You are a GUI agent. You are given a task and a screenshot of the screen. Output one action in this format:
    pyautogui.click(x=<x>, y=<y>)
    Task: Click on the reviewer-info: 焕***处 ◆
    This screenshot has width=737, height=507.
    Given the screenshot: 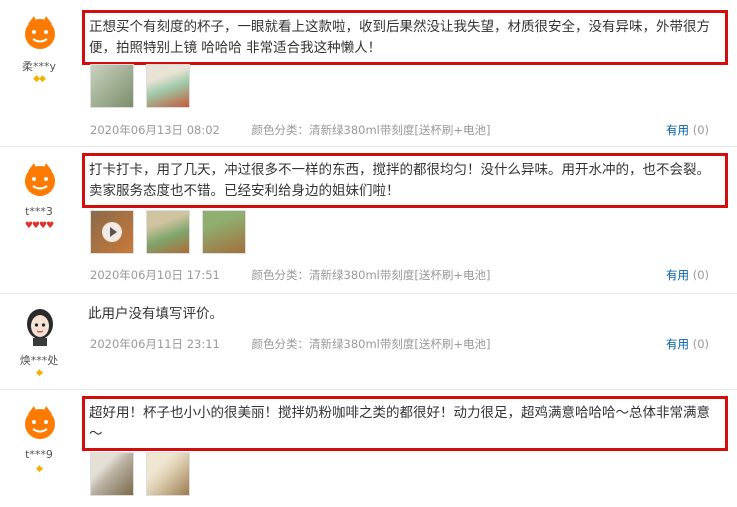 What is the action you would take?
    pyautogui.click(x=39, y=341)
    